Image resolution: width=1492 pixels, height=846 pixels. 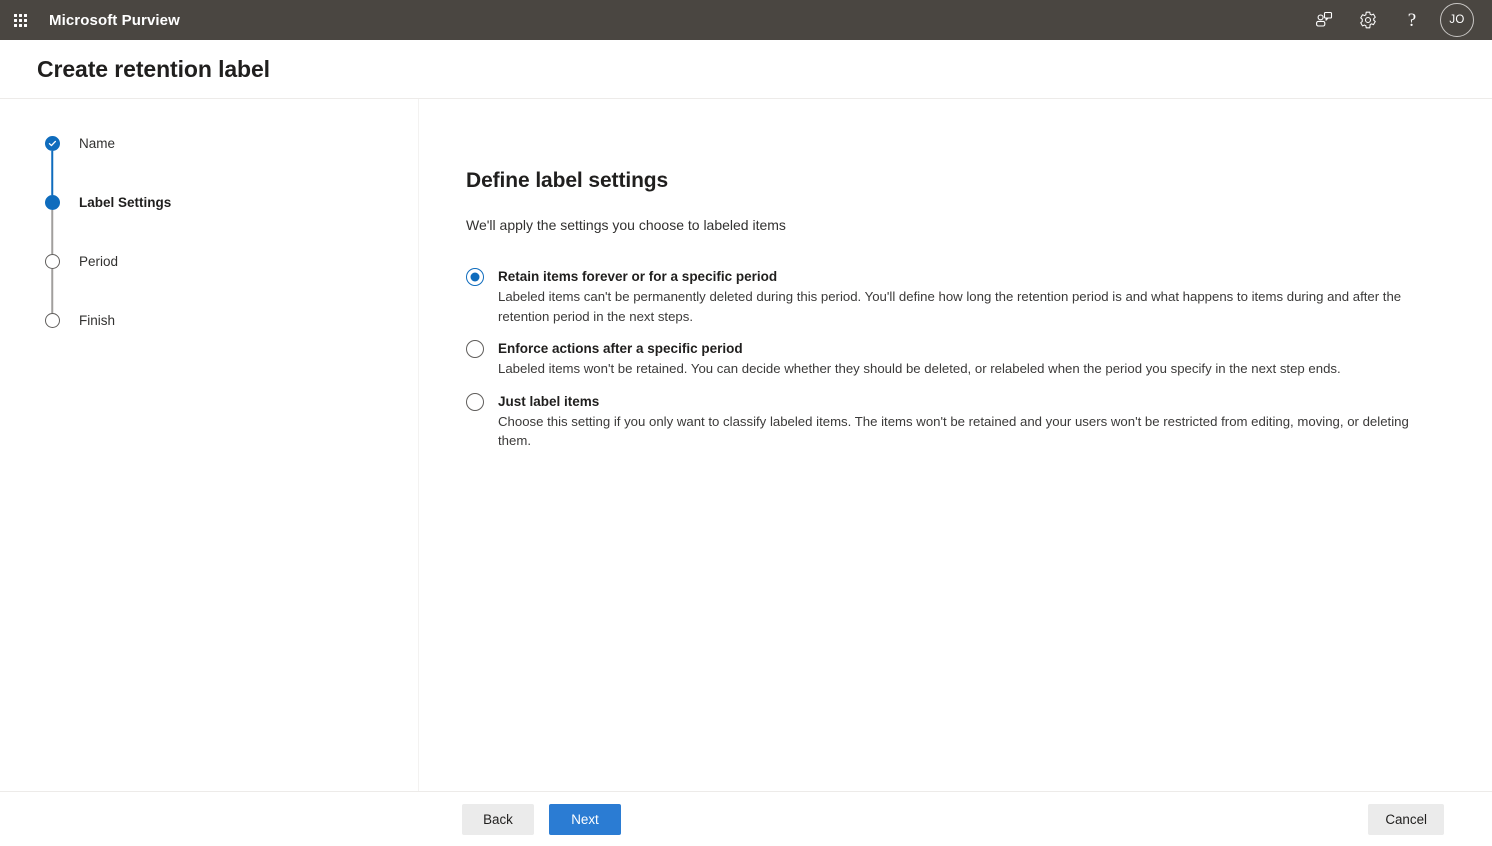 I want to click on wizard-step-label: Label Settings, so click(x=125, y=202).